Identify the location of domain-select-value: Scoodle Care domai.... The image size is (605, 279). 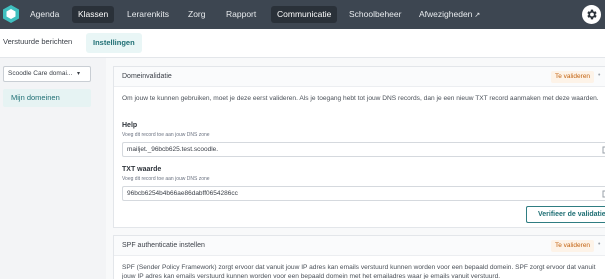
(40, 73).